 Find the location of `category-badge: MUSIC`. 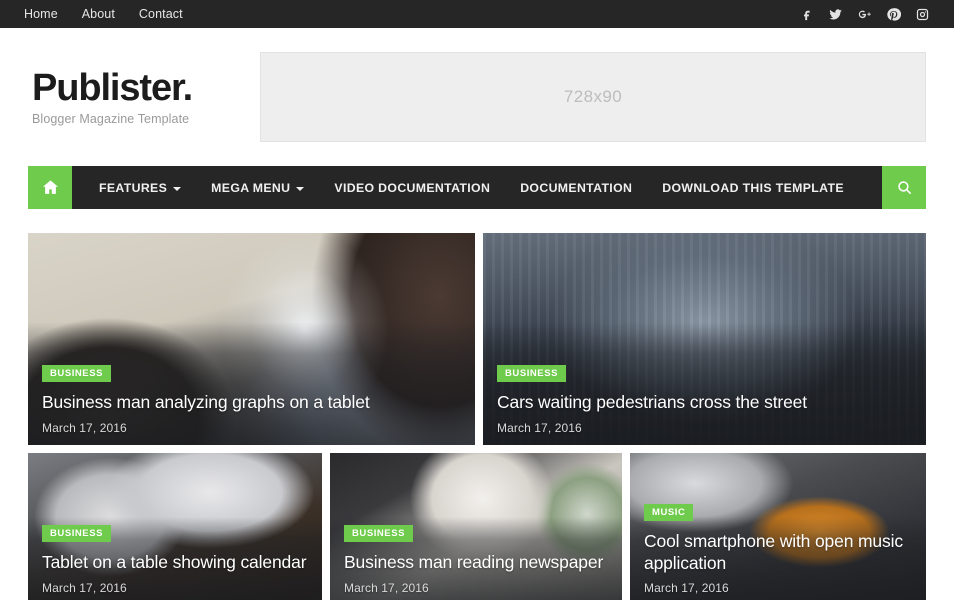

category-badge: MUSIC is located at coordinates (669, 512).